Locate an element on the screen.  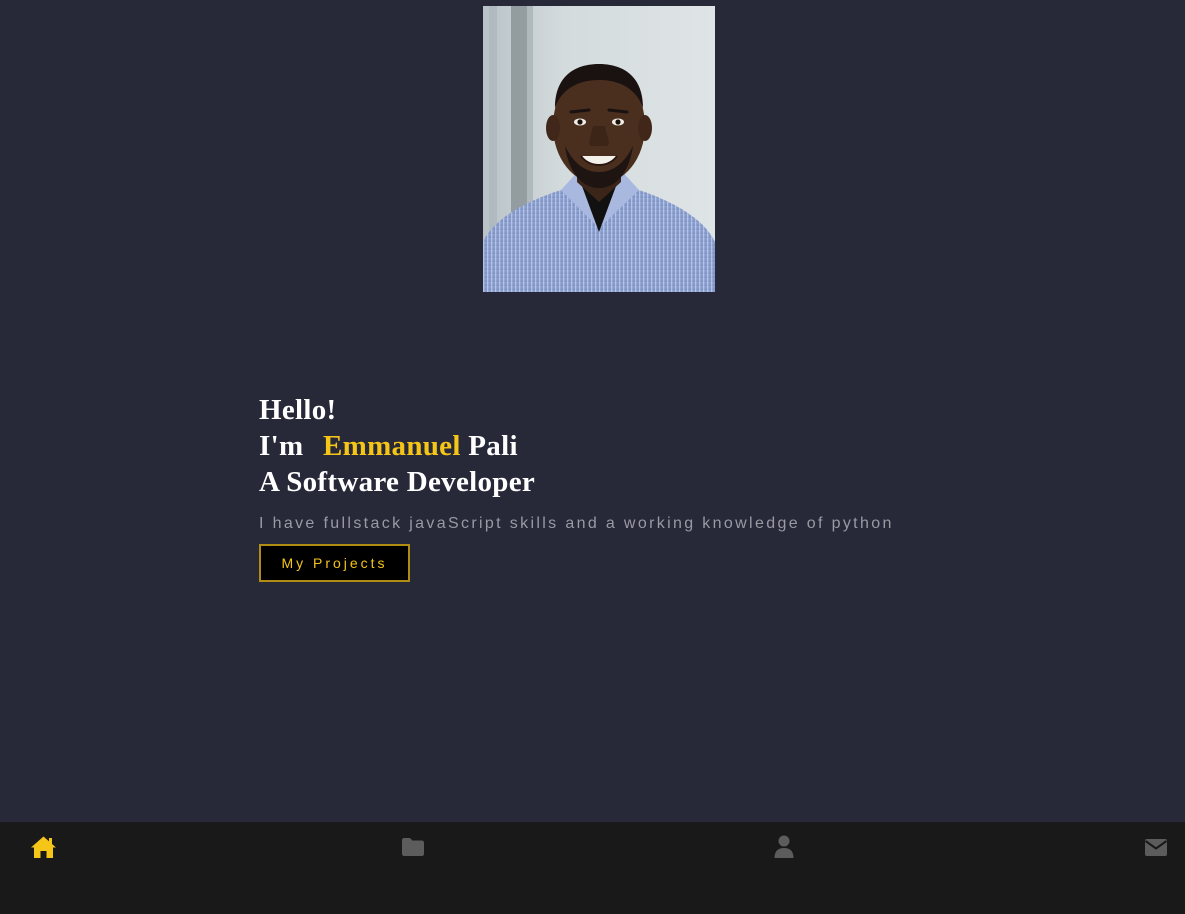
envelope-icon is located at coordinates (1156, 847).